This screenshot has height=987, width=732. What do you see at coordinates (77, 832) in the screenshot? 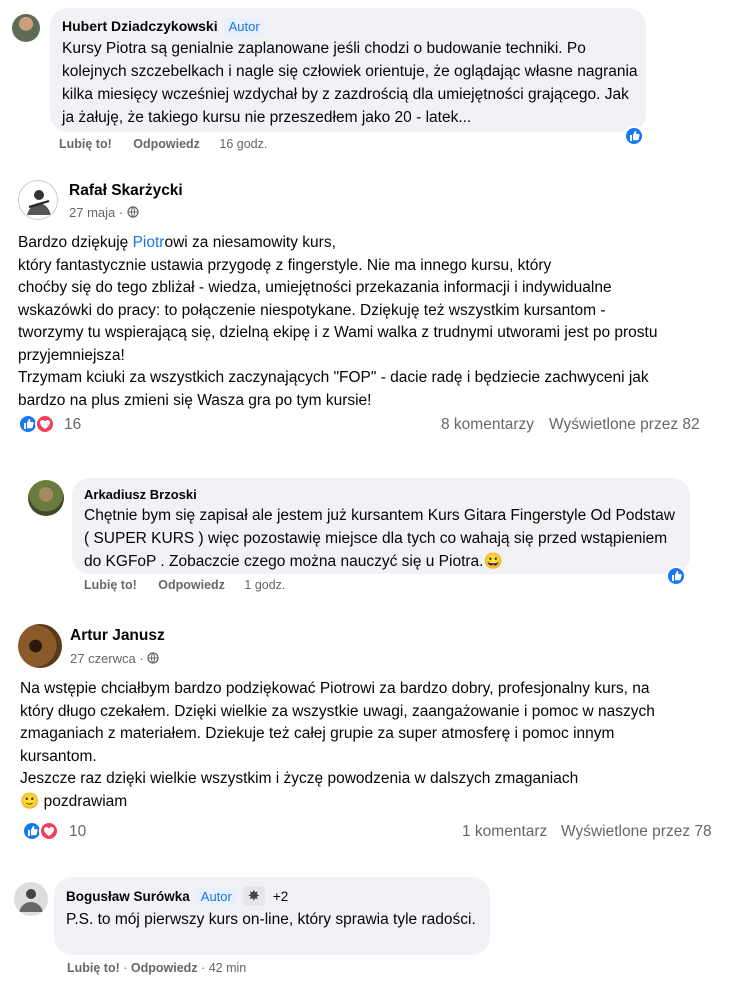
I see `reaction-count: 10` at bounding box center [77, 832].